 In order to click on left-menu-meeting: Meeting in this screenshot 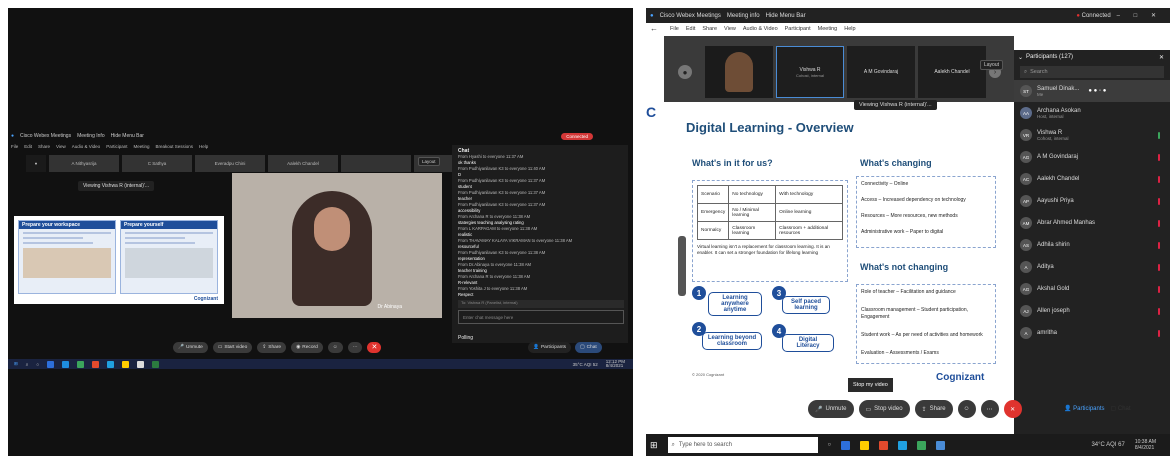, I will do `click(141, 146)`.